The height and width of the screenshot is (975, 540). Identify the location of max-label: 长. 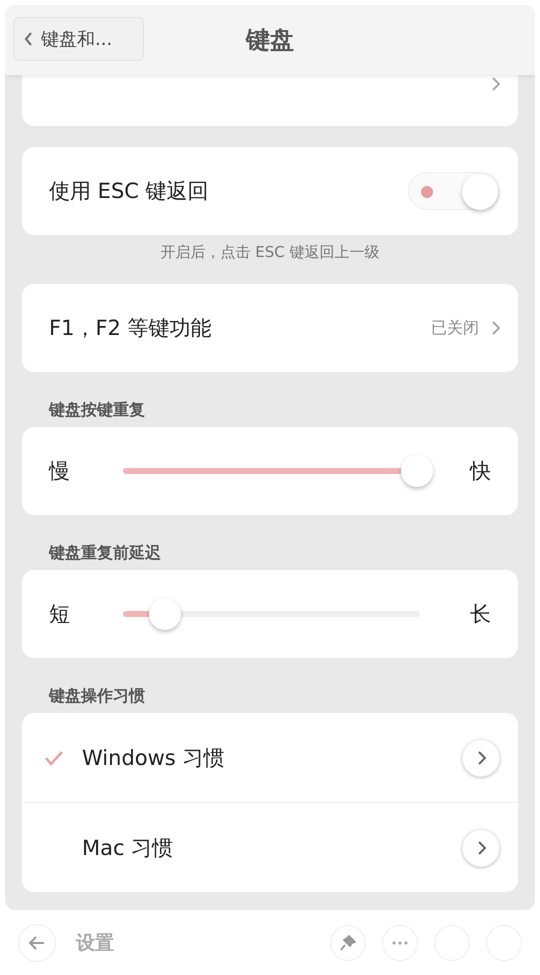
(481, 614).